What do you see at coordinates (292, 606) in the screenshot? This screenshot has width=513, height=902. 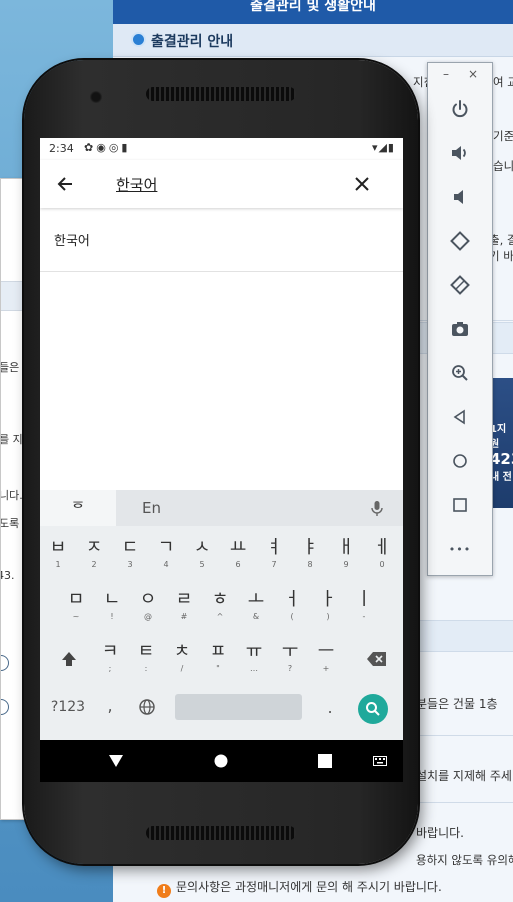 I see `key-row2-6: ㅓ(` at bounding box center [292, 606].